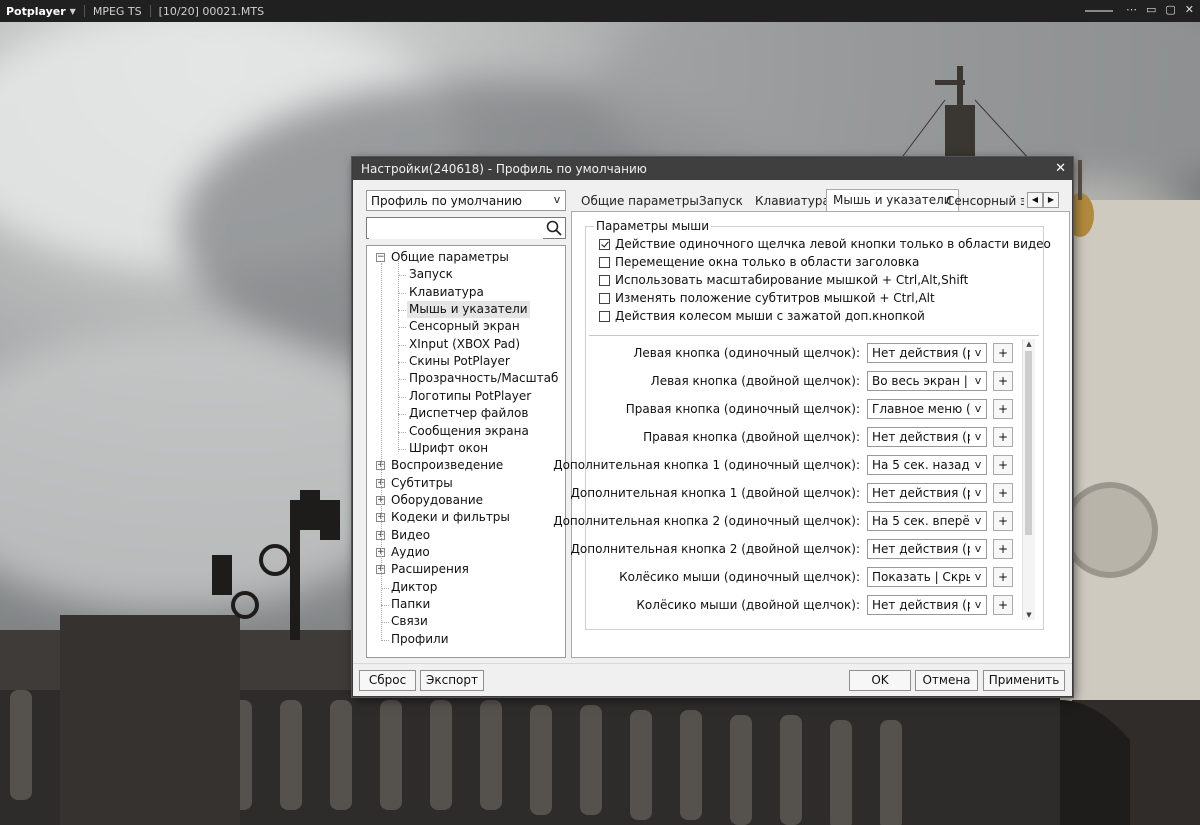  Describe the element at coordinates (946, 680) in the screenshot. I see `cancel-button: Отмена` at that location.